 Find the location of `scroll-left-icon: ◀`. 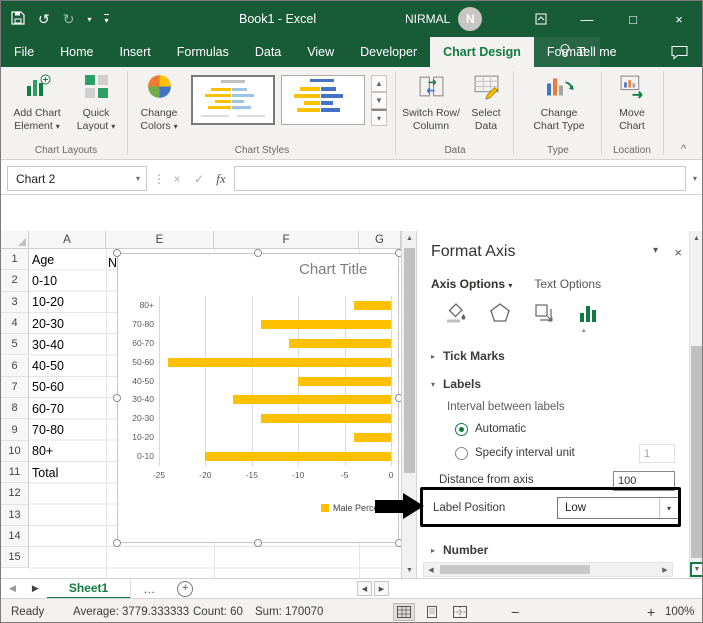

scroll-left-icon: ◀ is located at coordinates (431, 569).